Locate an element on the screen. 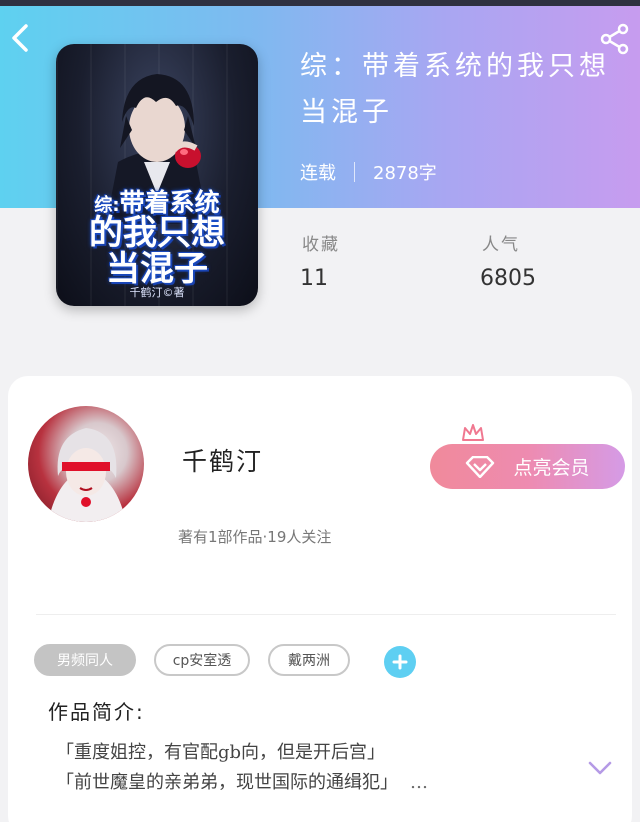 This screenshot has height=822, width=640. plus-icon is located at coordinates (400, 662).